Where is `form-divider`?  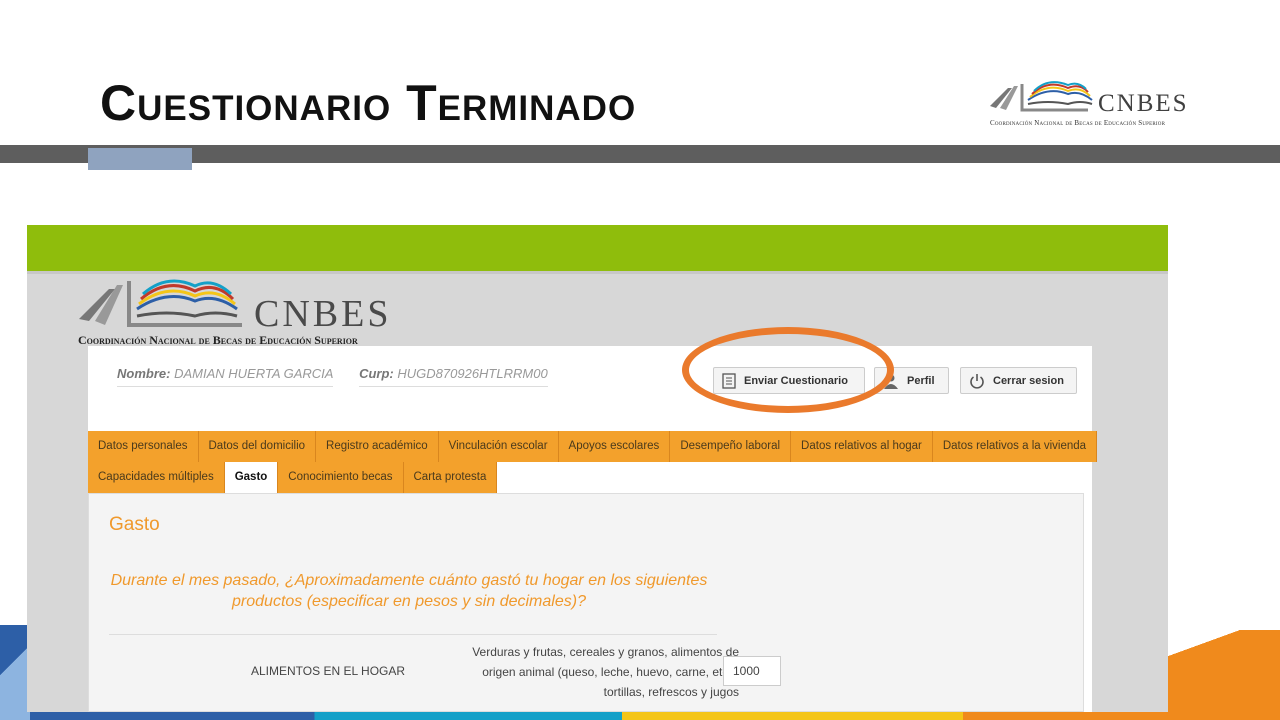
form-divider is located at coordinates (413, 634).